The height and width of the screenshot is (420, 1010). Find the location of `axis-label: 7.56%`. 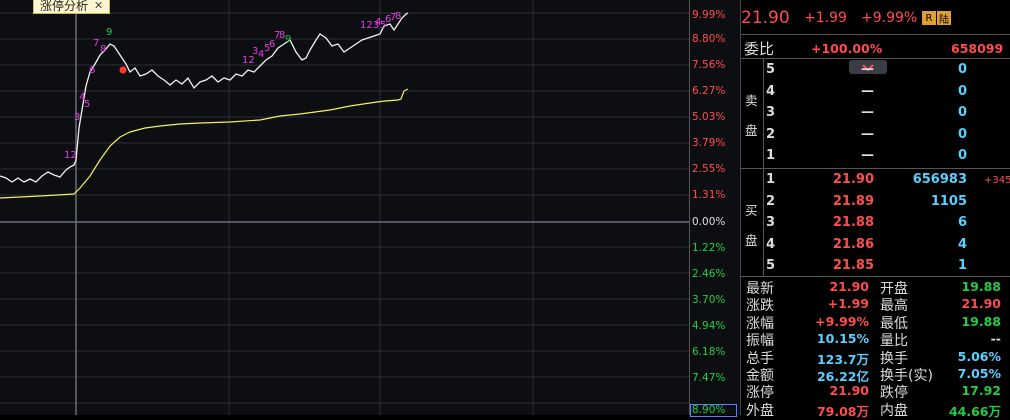

axis-label: 7.56% is located at coordinates (709, 65).